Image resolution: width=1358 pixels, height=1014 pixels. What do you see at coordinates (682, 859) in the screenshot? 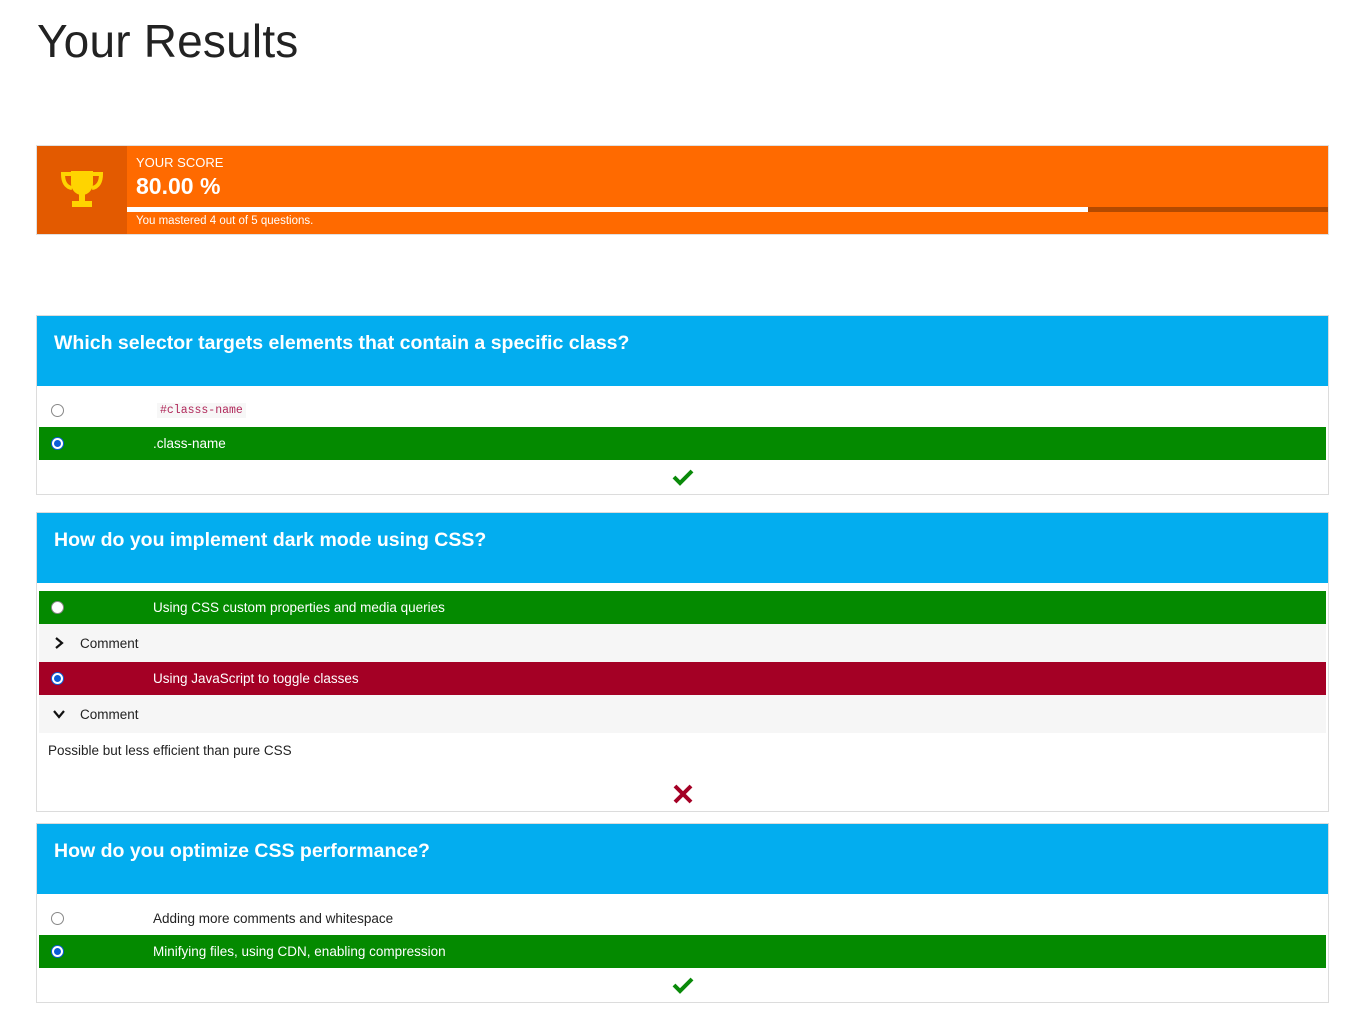
I see `question-title: How do you optimize CSS performance?` at bounding box center [682, 859].